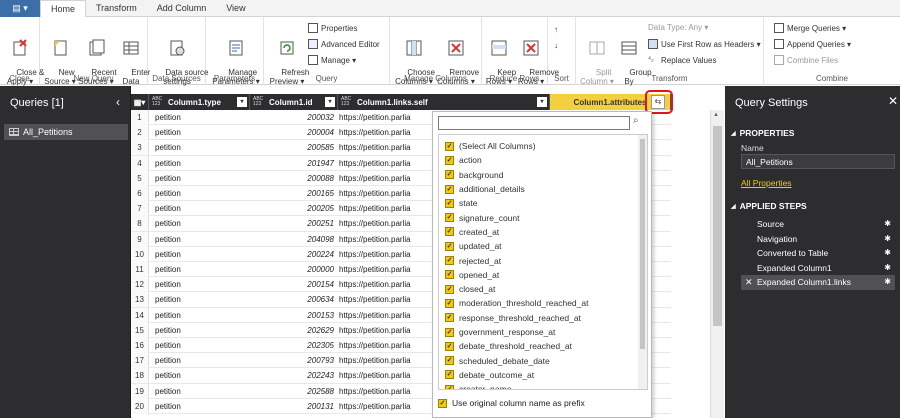  I want to click on split-column-button: Split Column ▾, so click(597, 58).